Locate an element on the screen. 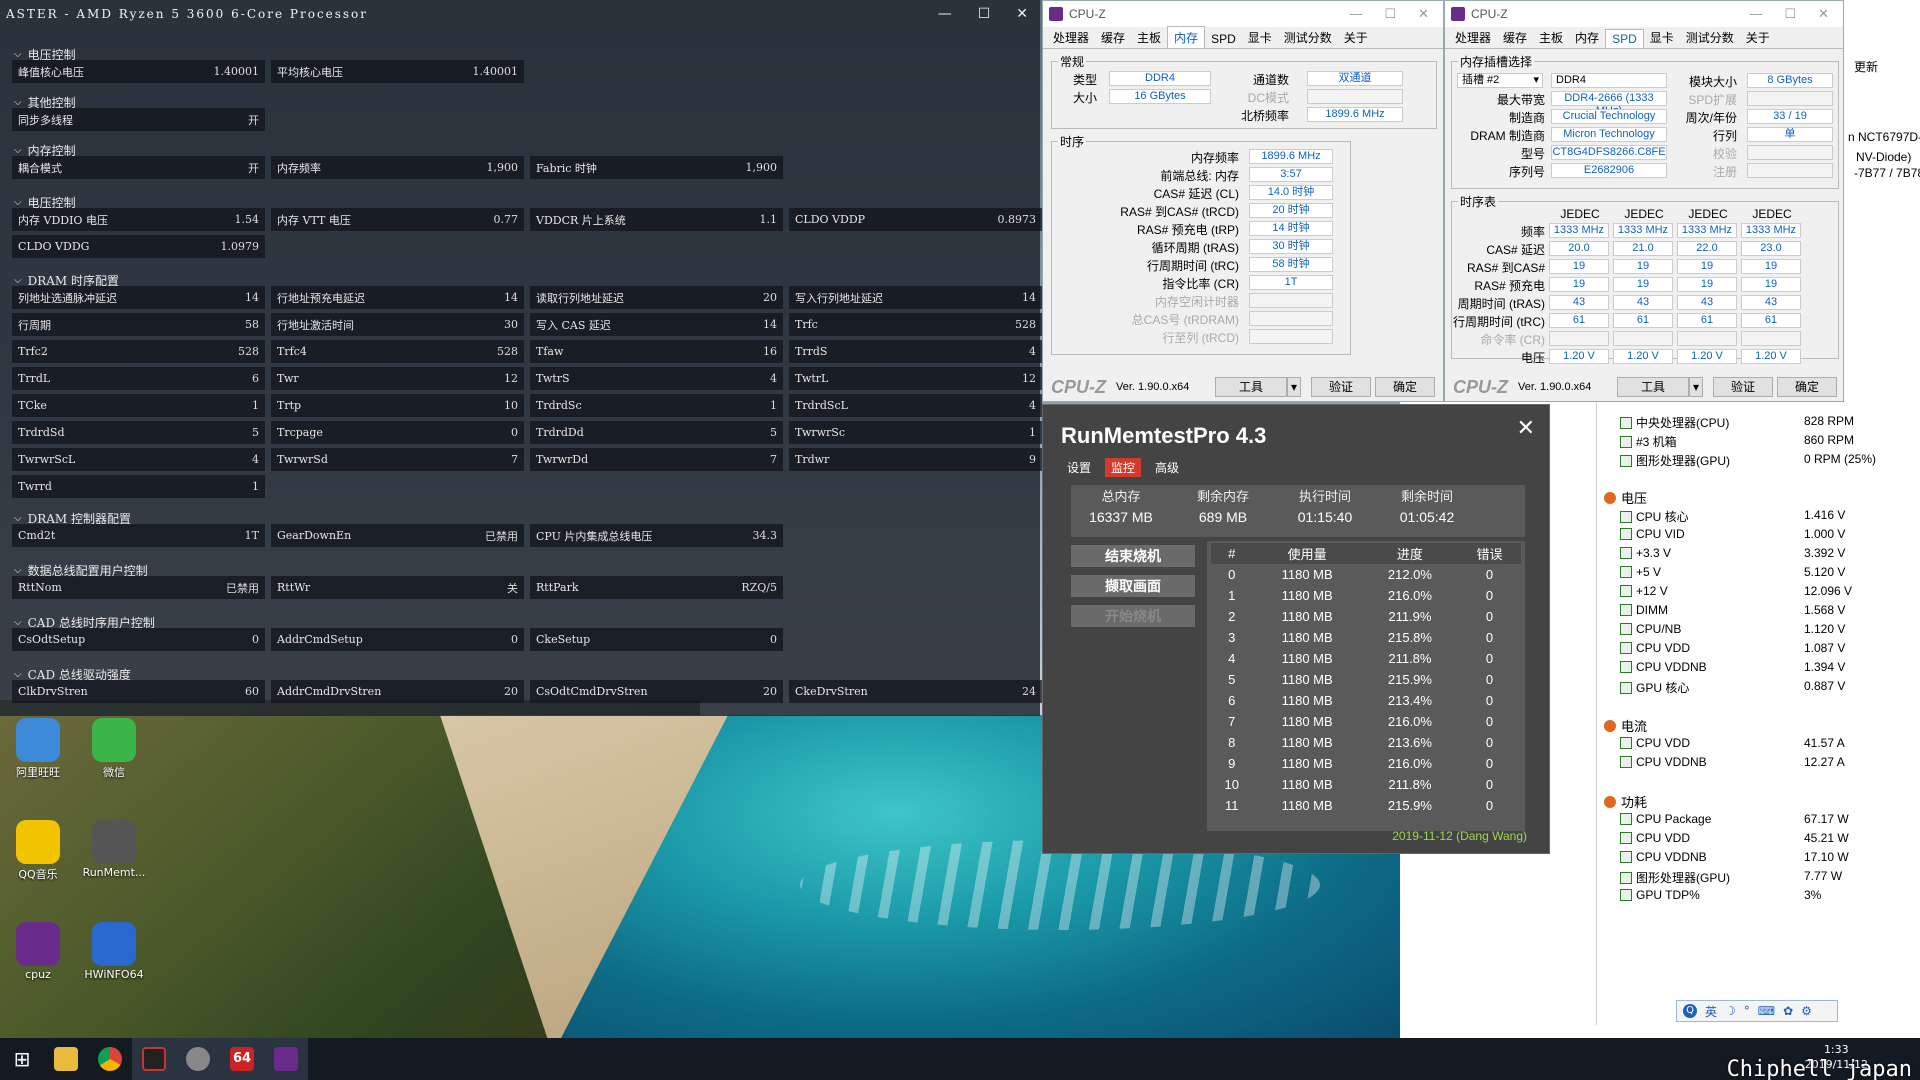 This screenshot has height=1080, width=1920. param-value: 1.0979 is located at coordinates (240, 246).